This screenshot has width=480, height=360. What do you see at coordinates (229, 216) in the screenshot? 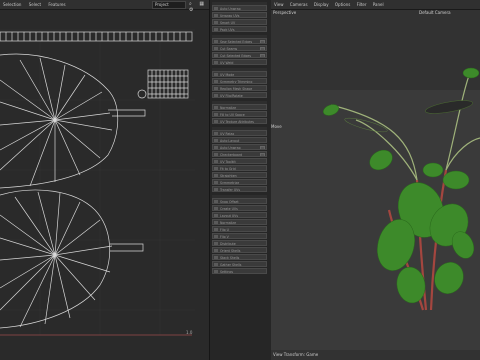
I see `tool-item-label: Layout UVs` at bounding box center [229, 216].